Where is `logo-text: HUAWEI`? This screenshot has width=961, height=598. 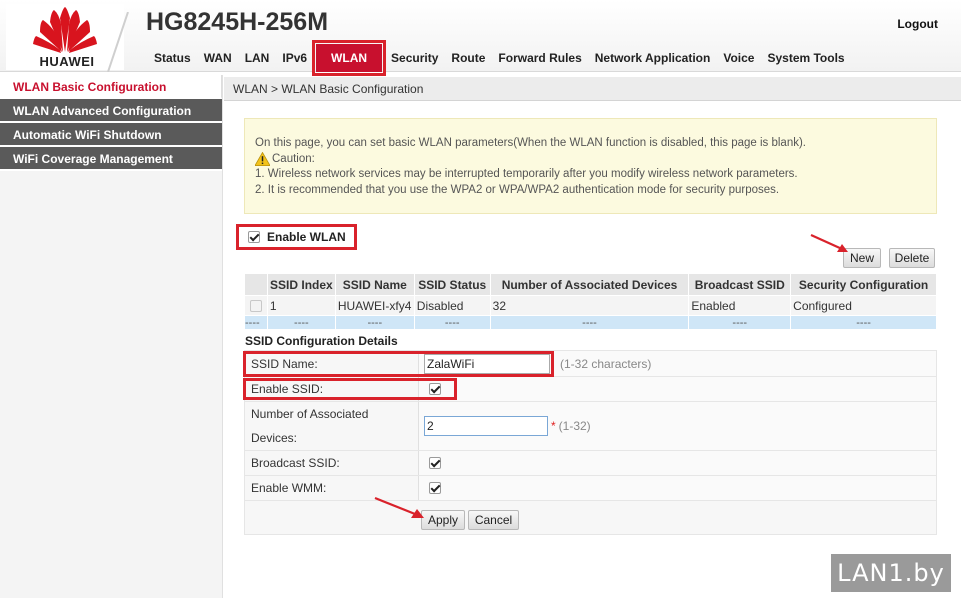
logo-text: HUAWEI is located at coordinates (67, 61).